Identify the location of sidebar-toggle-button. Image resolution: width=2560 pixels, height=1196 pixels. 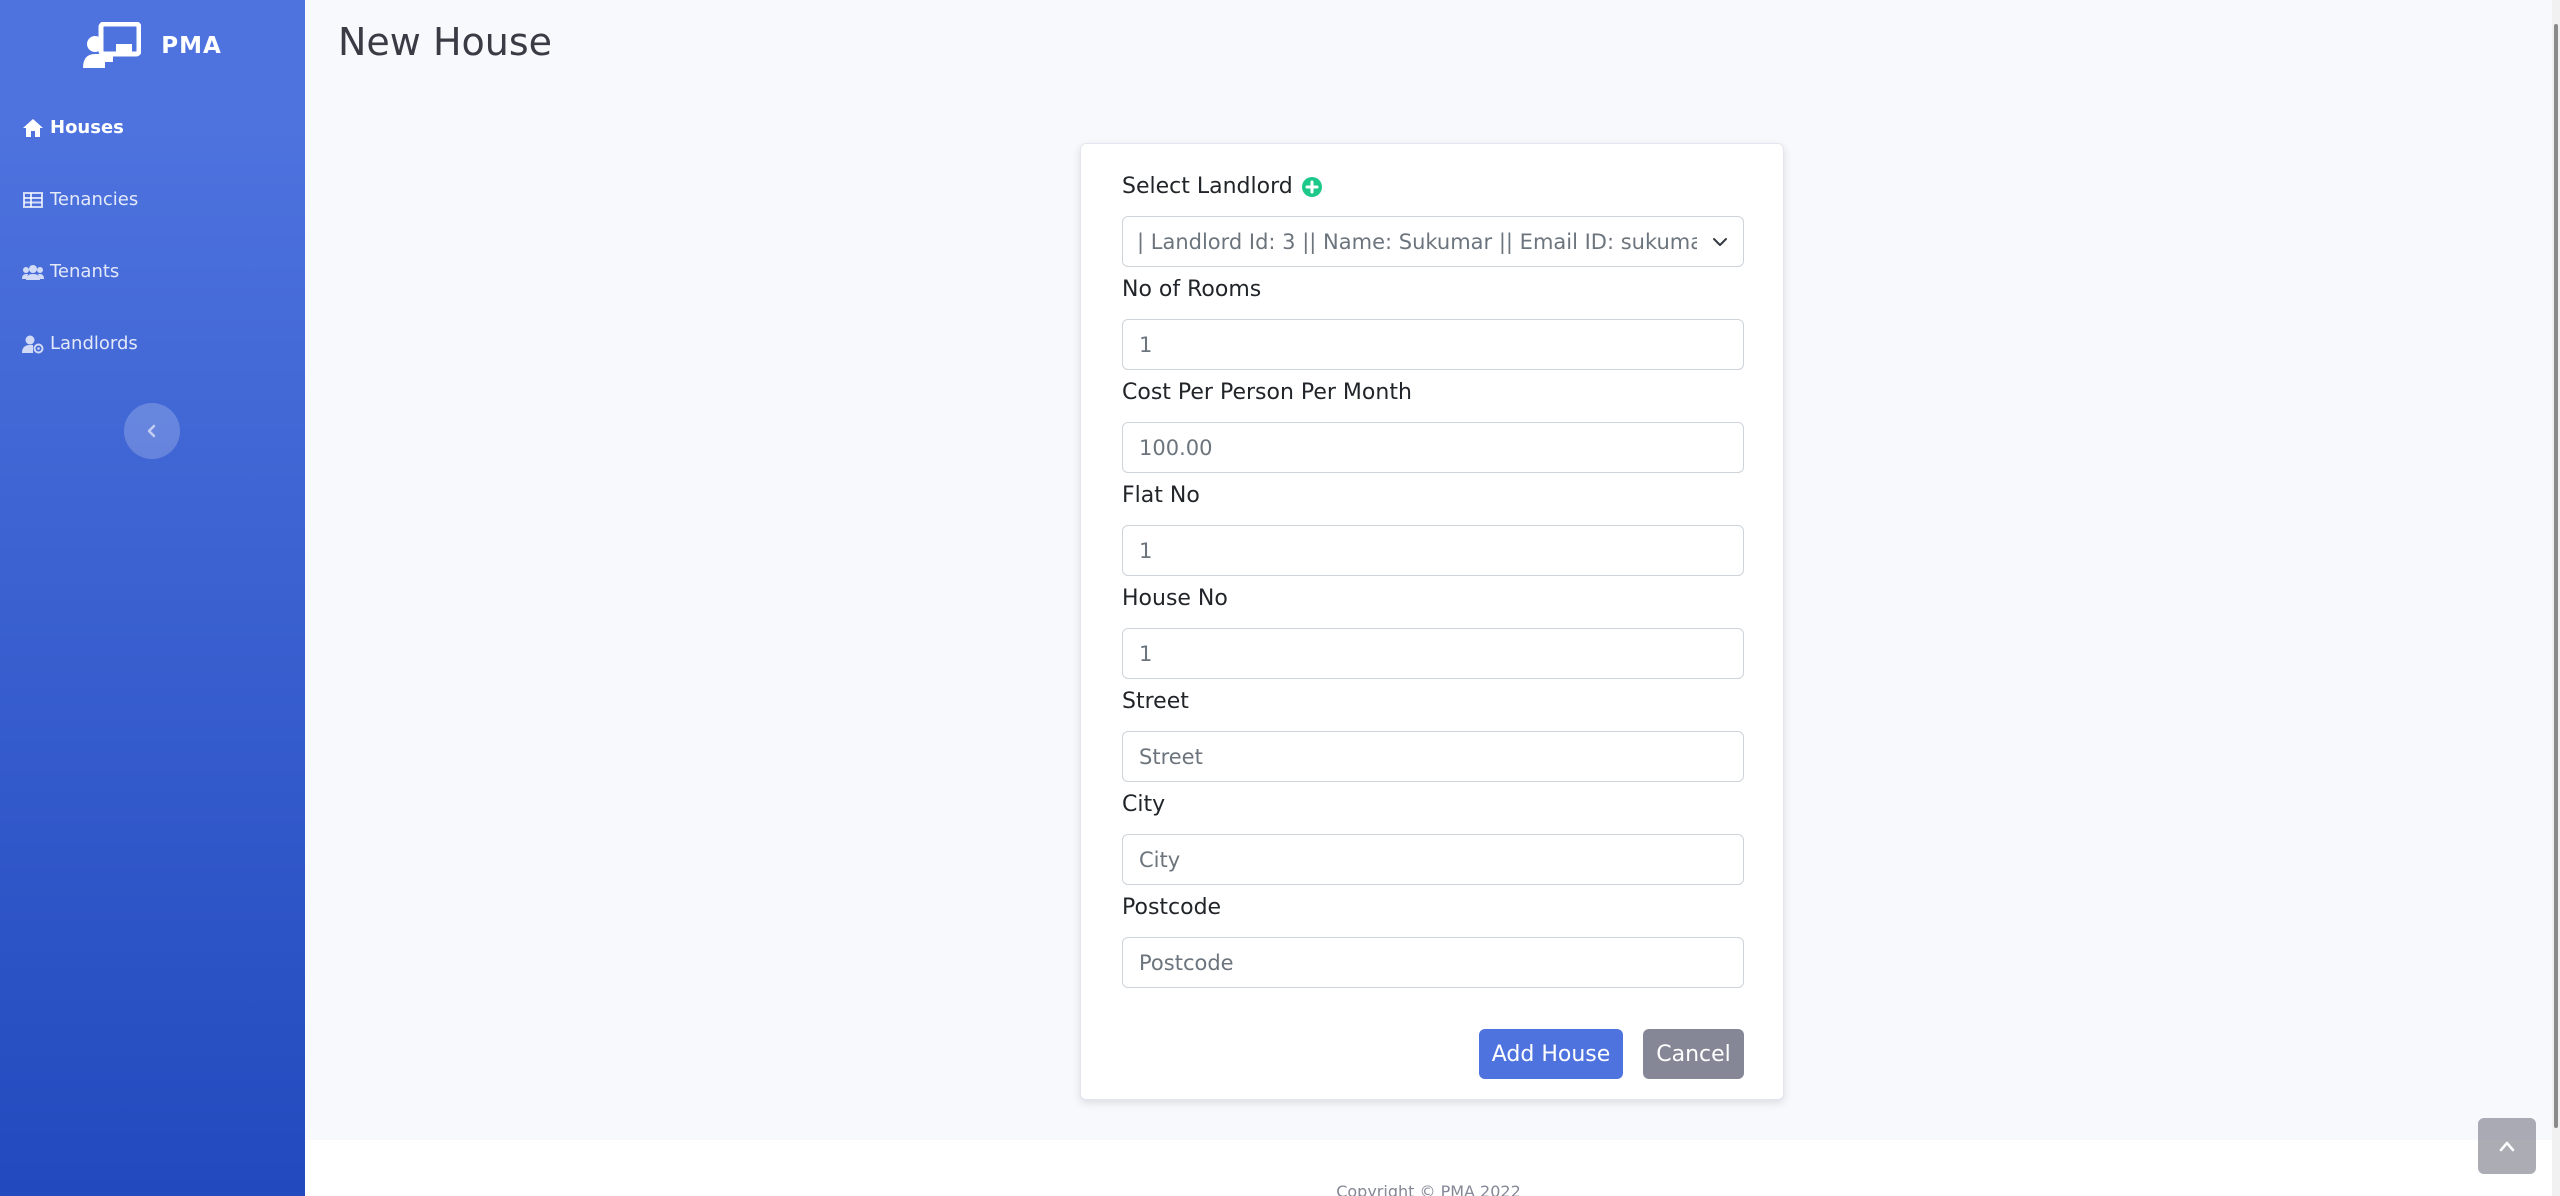
(152, 431).